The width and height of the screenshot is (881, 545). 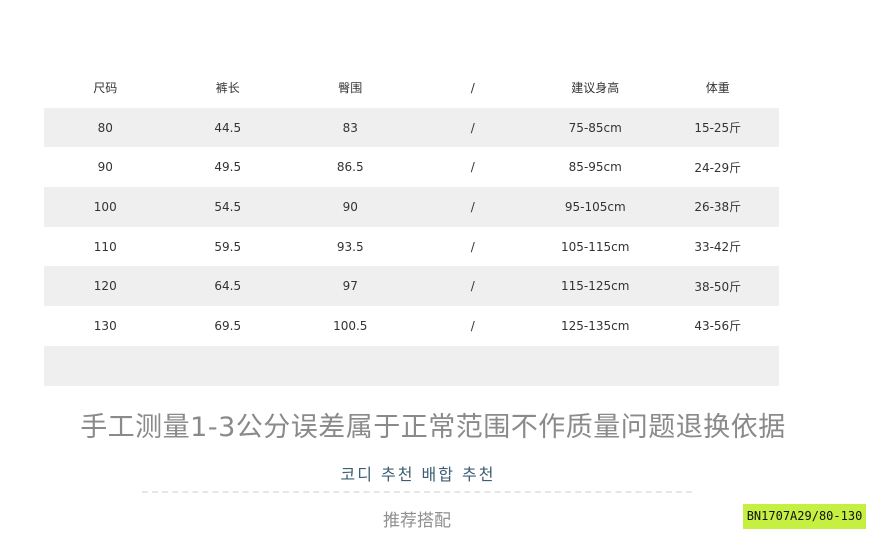 I want to click on cell-height: 85-95cm, so click(x=595, y=167).